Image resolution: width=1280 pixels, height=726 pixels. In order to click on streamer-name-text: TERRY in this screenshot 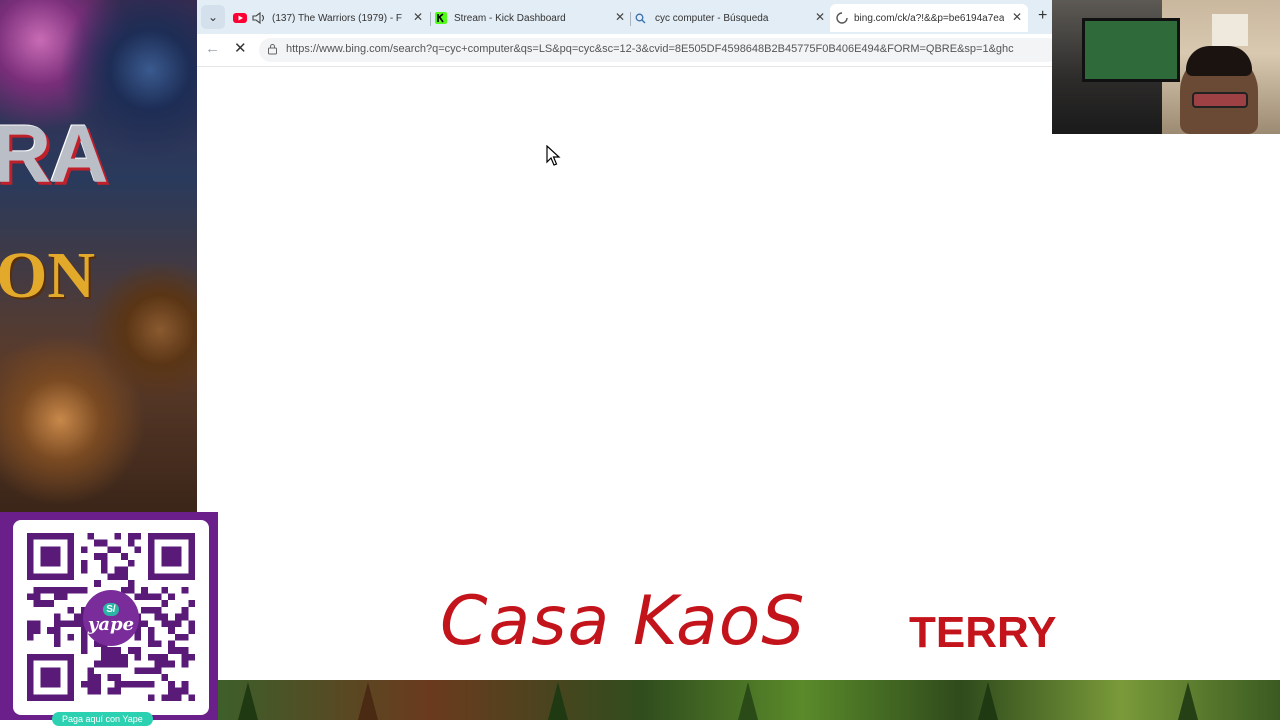, I will do `click(983, 632)`.